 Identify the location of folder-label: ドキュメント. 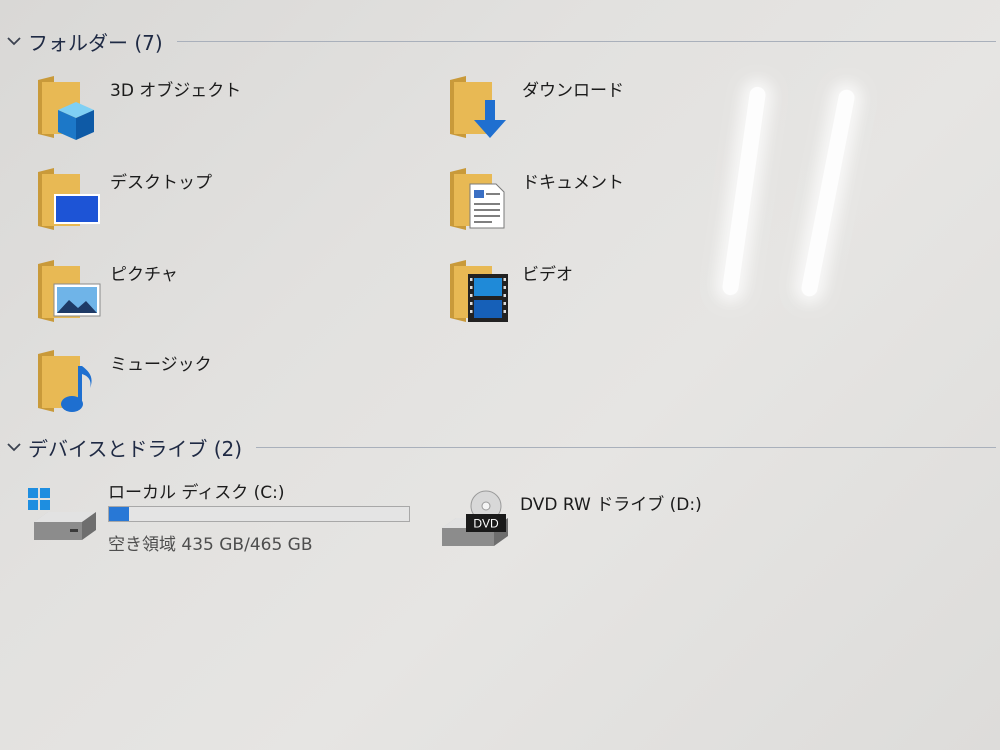
(573, 183).